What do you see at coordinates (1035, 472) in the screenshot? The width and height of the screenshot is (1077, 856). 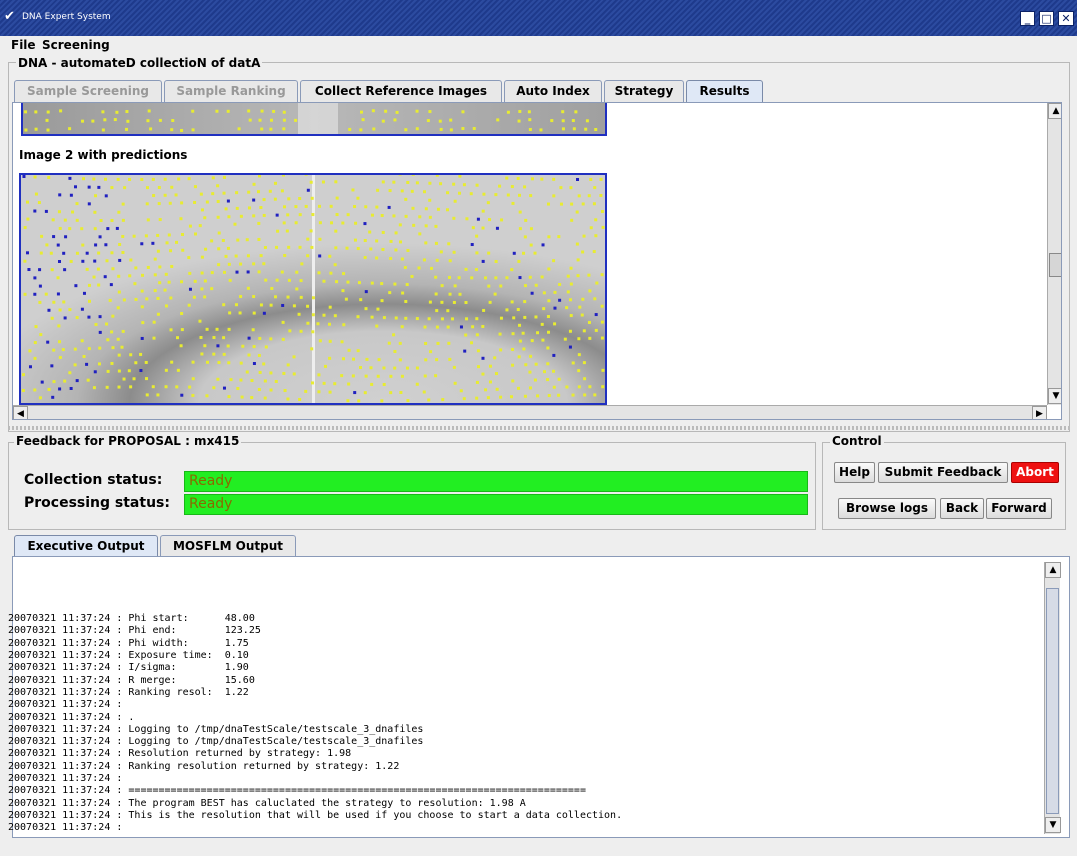 I see `abort-button: Abort` at bounding box center [1035, 472].